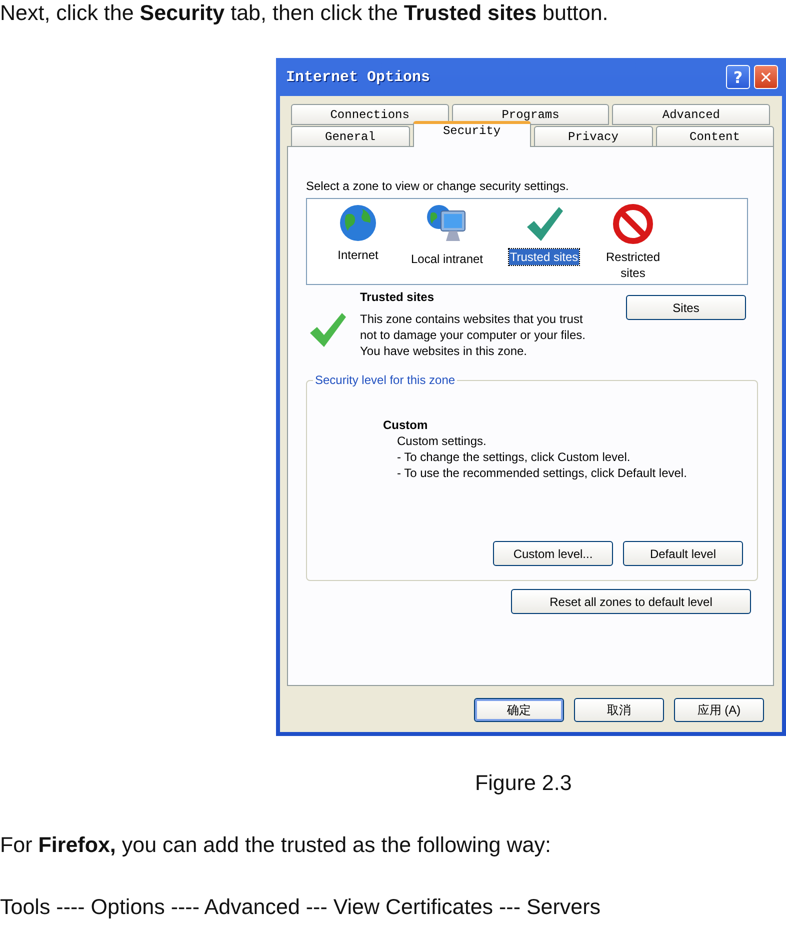 Image resolution: width=786 pixels, height=925 pixels. I want to click on level-description: Custom settings., so click(442, 441).